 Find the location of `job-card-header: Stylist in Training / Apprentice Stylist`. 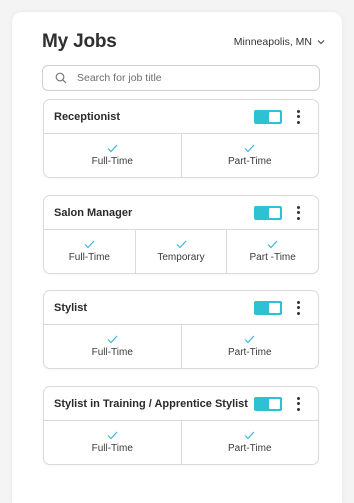

job-card-header: Stylist in Training / Apprentice Stylist is located at coordinates (181, 404).